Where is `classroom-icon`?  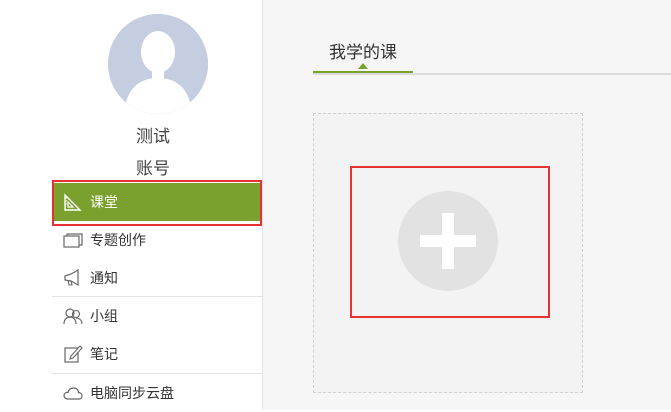
classroom-icon is located at coordinates (73, 202).